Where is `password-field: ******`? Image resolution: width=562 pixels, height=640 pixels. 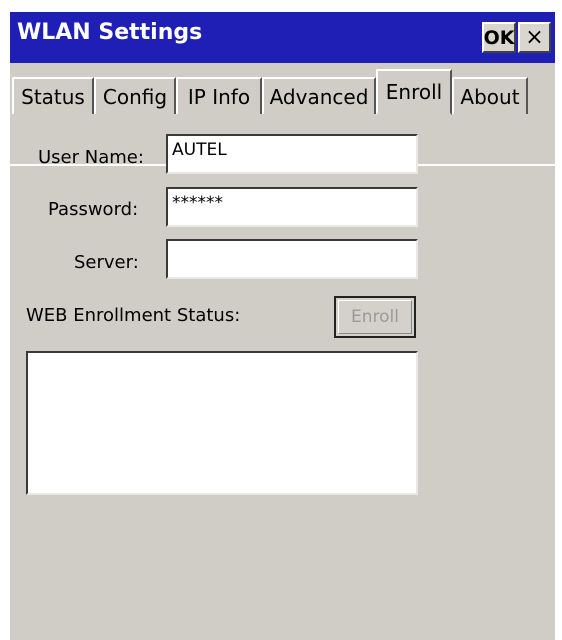 password-field: ****** is located at coordinates (292, 207).